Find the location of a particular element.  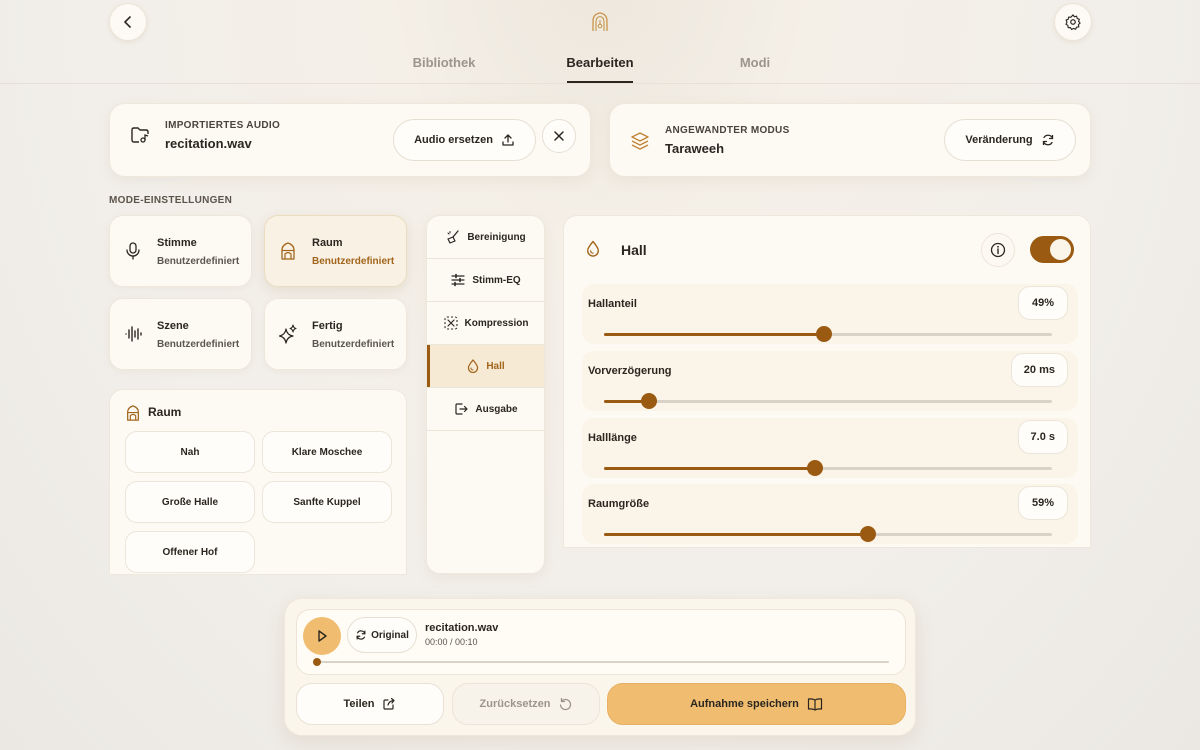

section-ausgabe: Ausgabe is located at coordinates (485, 409).